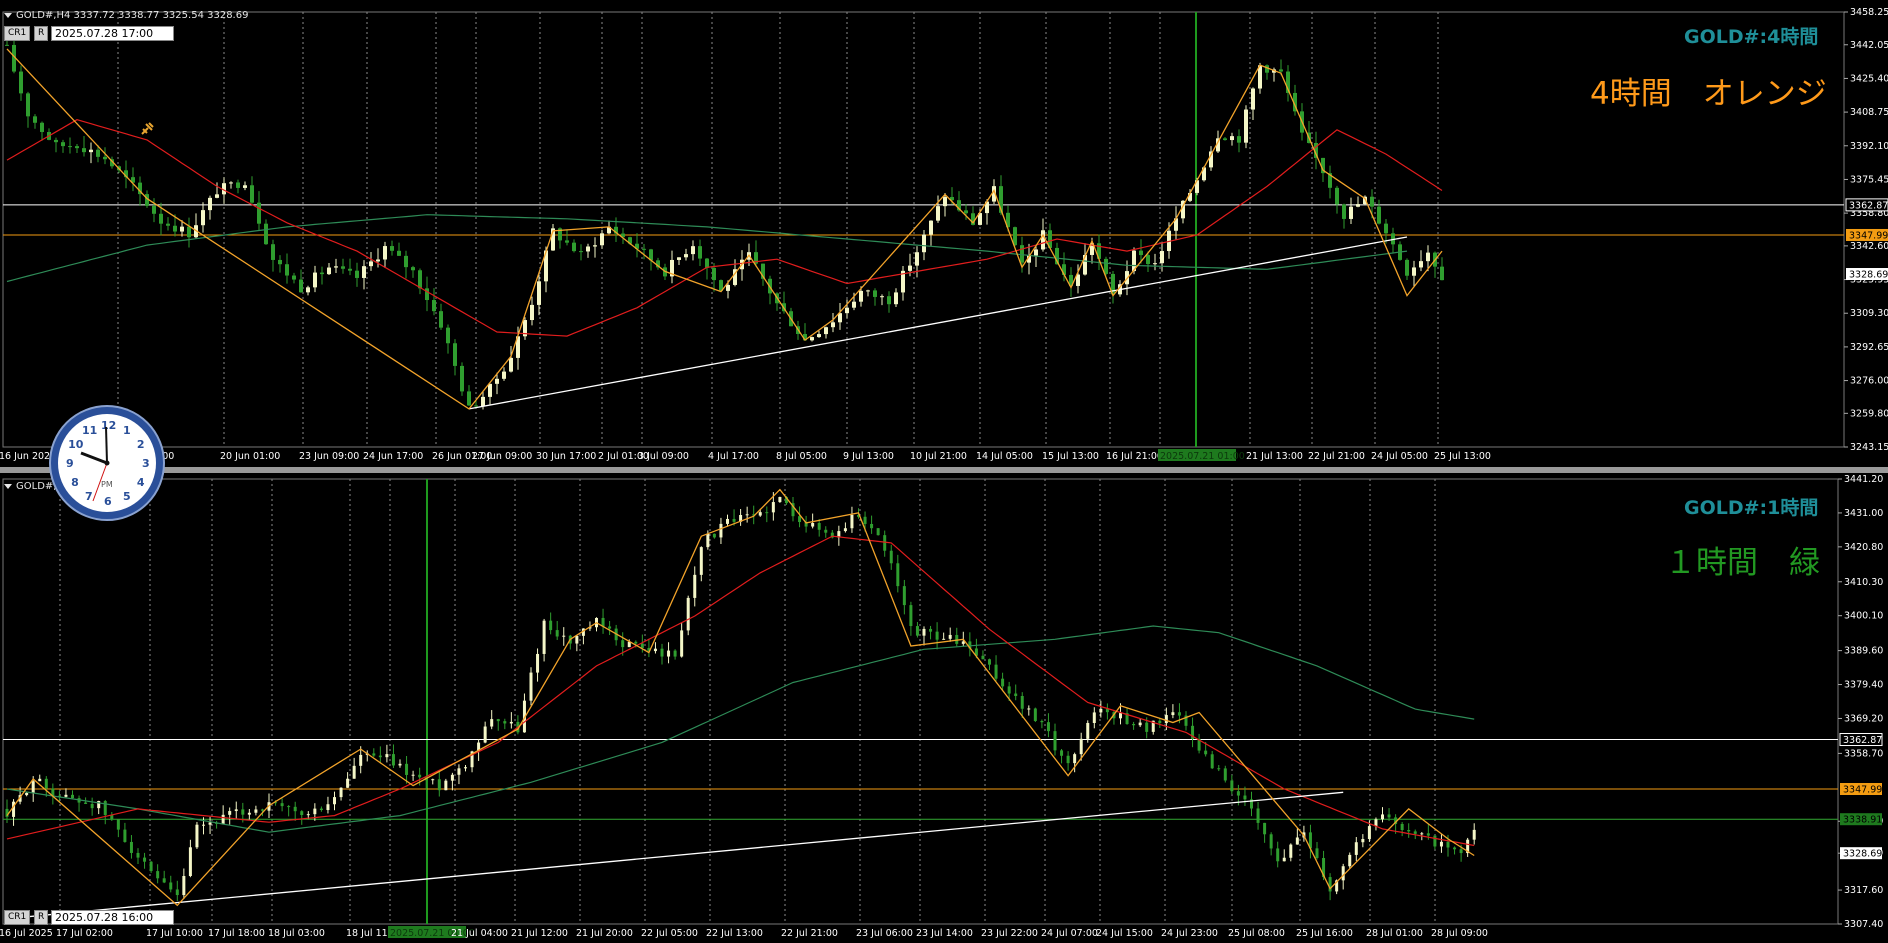 Image resolution: width=1888 pixels, height=943 pixels. What do you see at coordinates (236, 933) in the screenshot?
I see `x-axis-label: 17 Jul 18:00` at bounding box center [236, 933].